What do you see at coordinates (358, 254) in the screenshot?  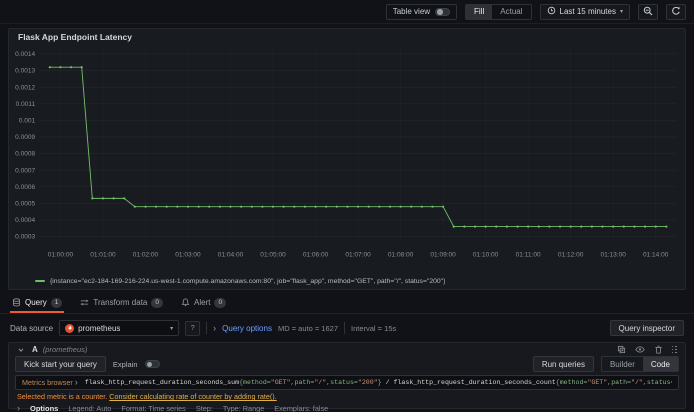 I see `svg-text: 01:07:00` at bounding box center [358, 254].